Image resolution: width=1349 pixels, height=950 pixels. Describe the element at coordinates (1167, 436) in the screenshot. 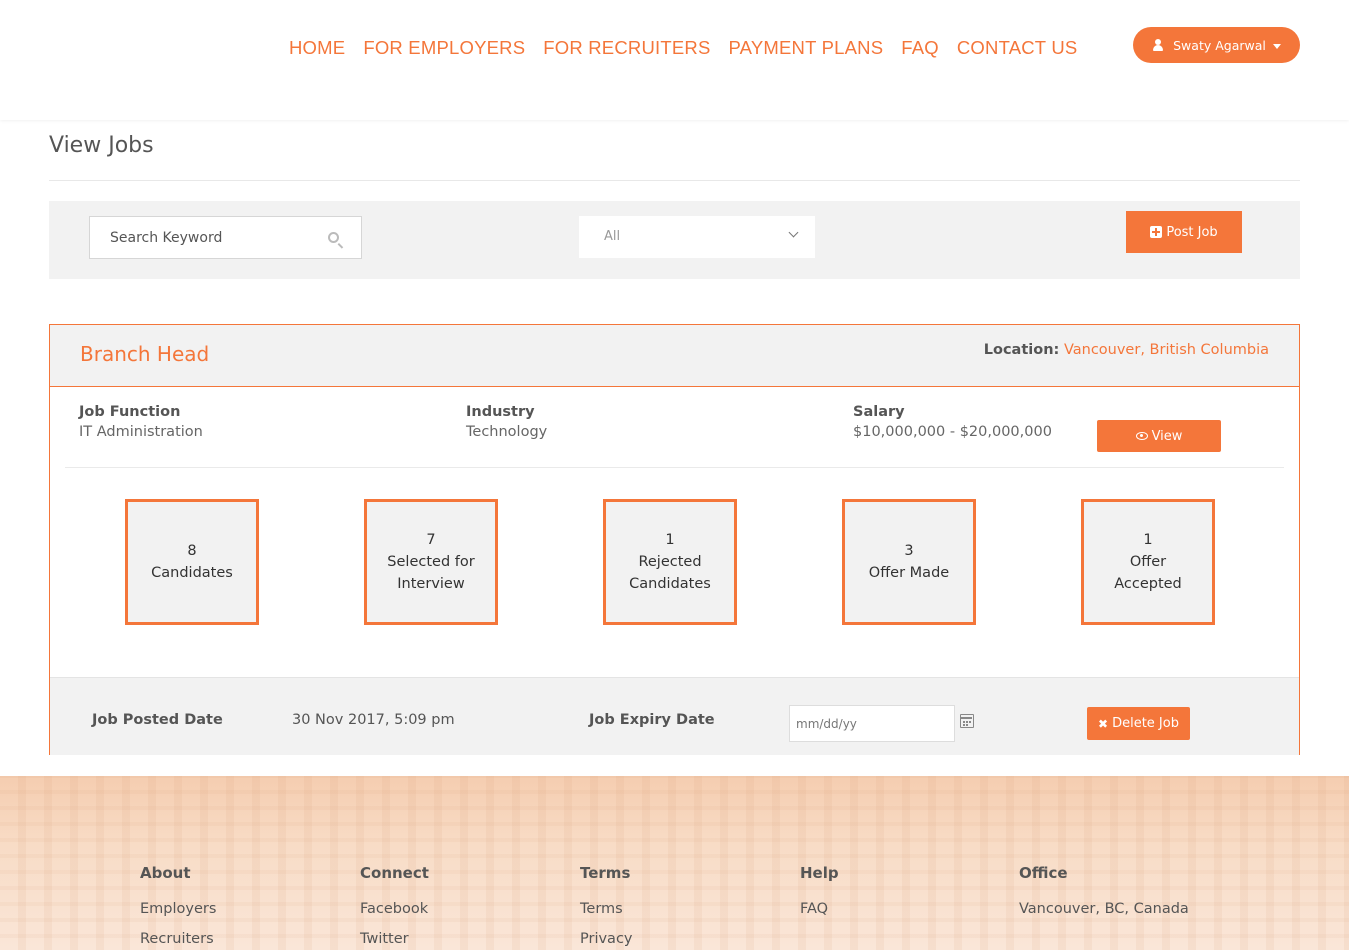

I see `view-job-label: View` at that location.